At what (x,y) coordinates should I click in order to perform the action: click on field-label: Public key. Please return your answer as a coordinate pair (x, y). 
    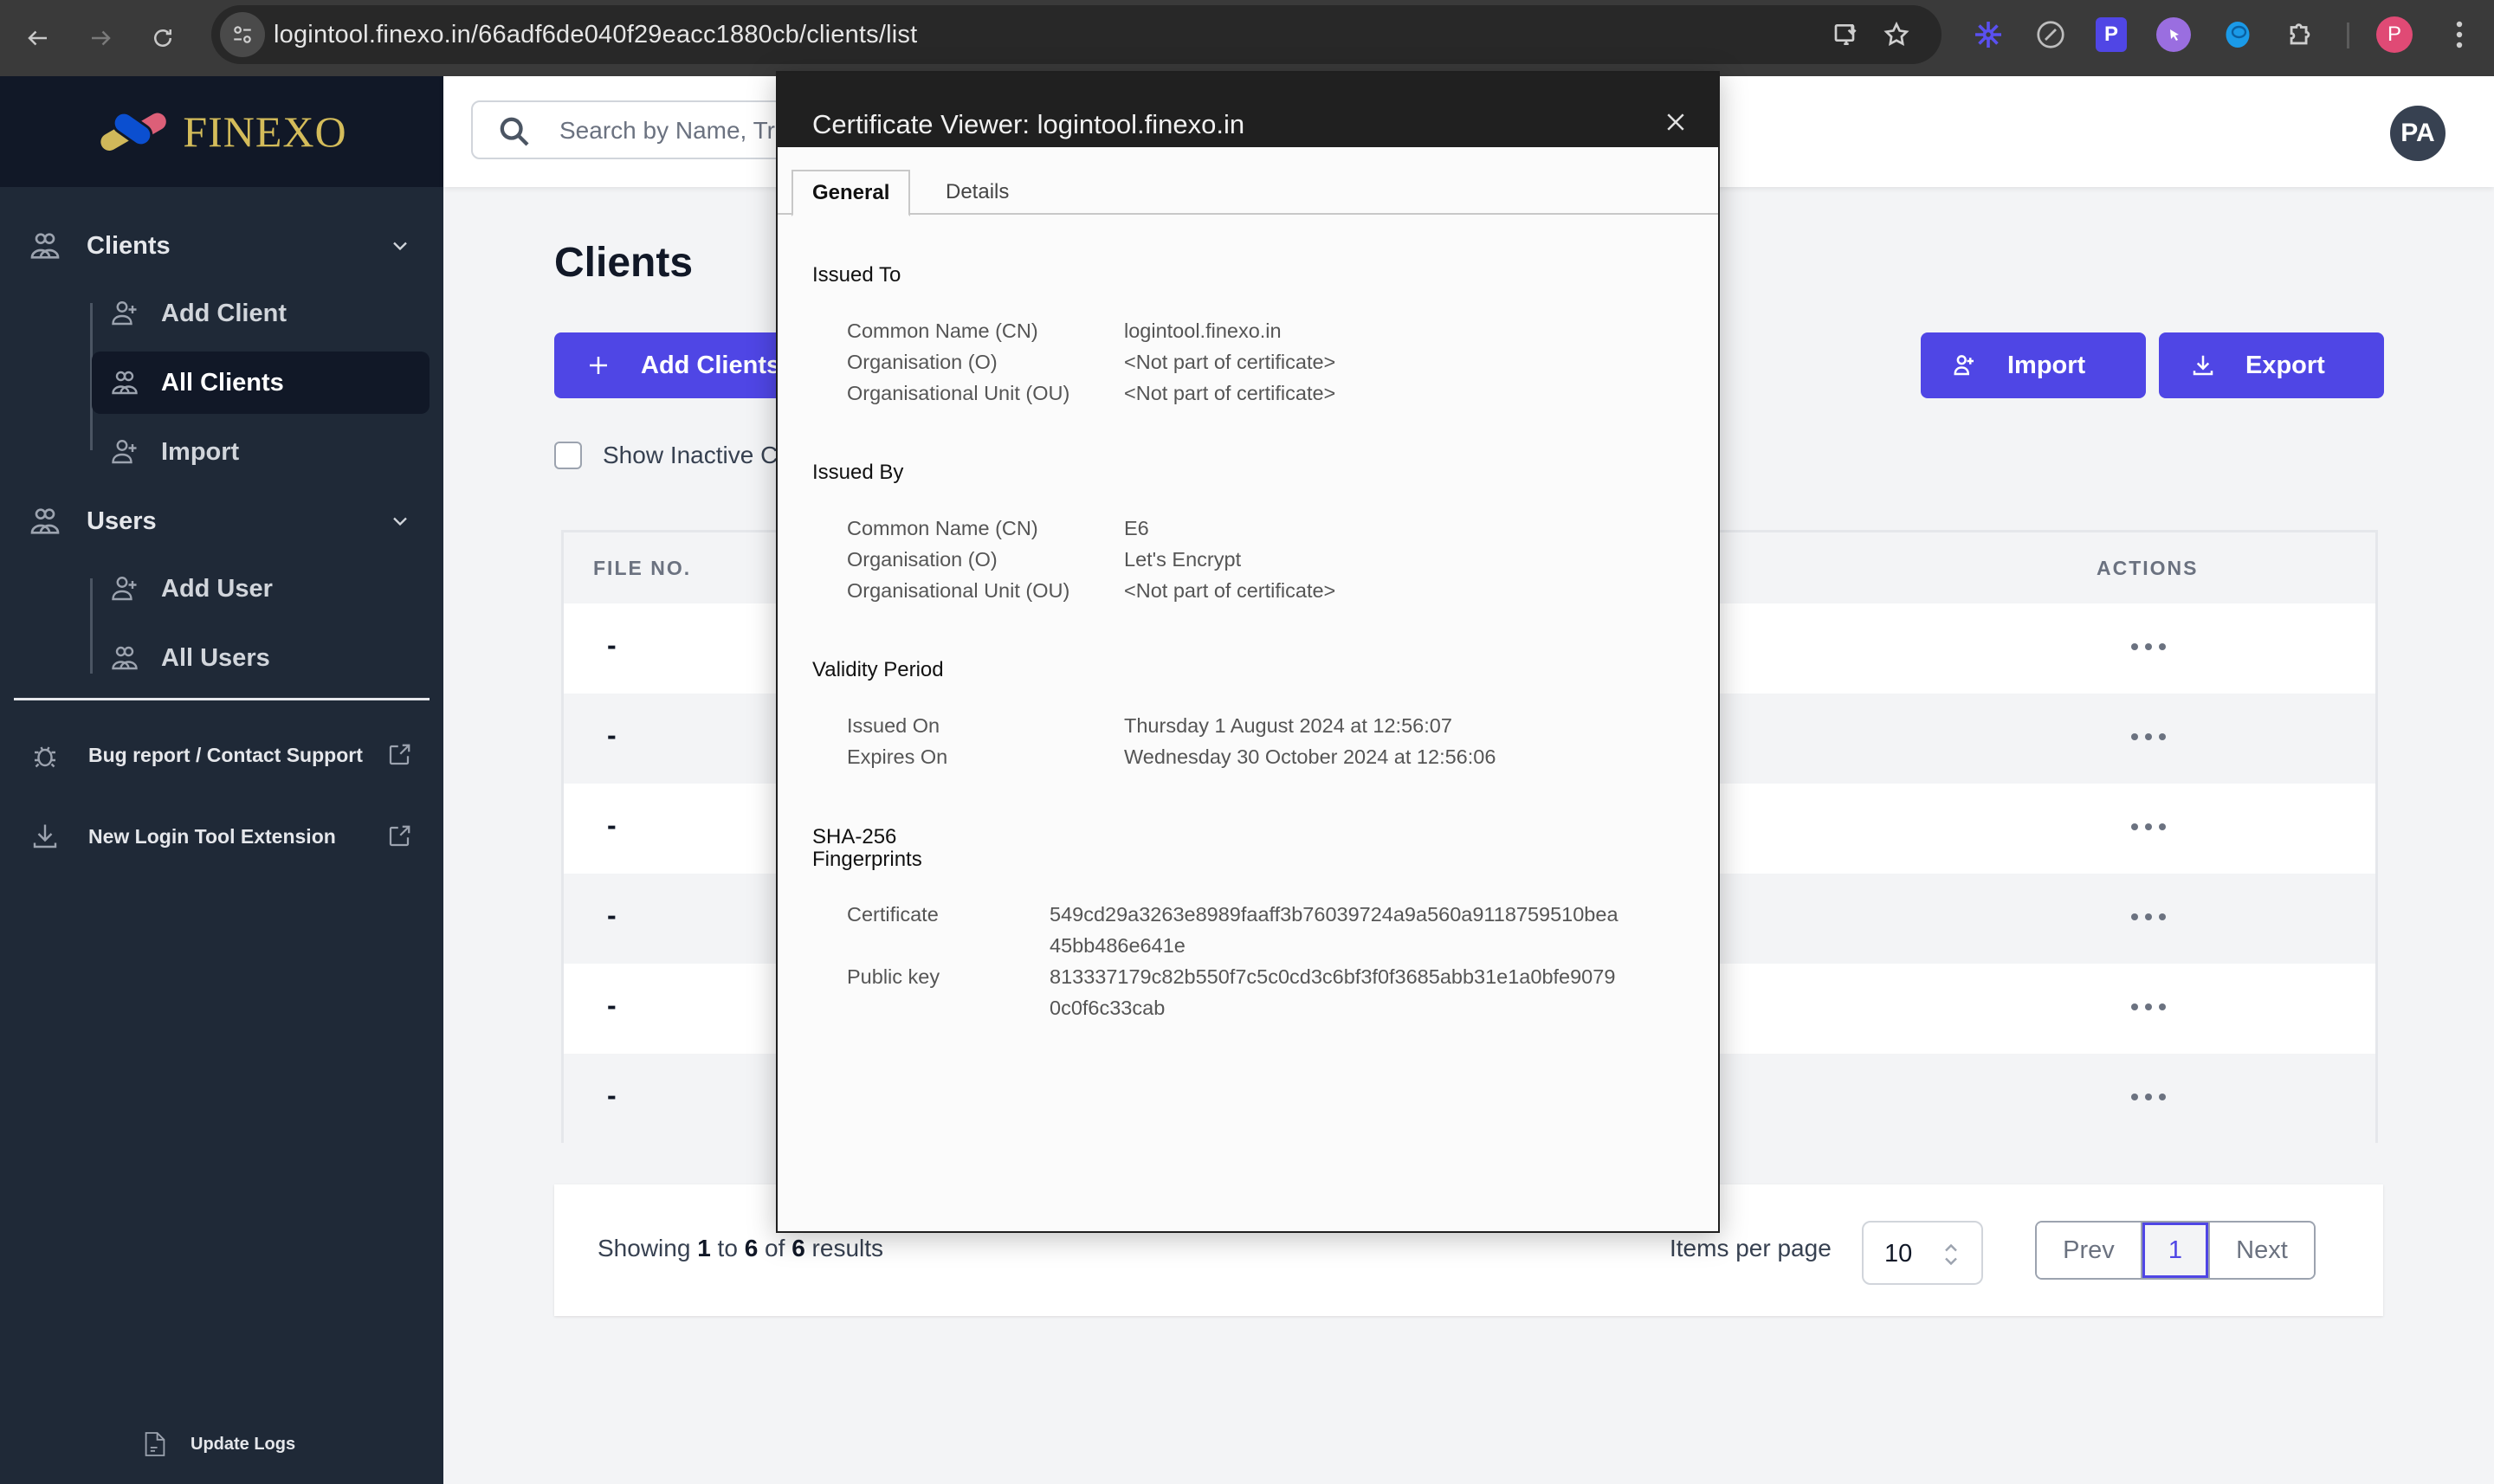
    Looking at the image, I should click on (893, 976).